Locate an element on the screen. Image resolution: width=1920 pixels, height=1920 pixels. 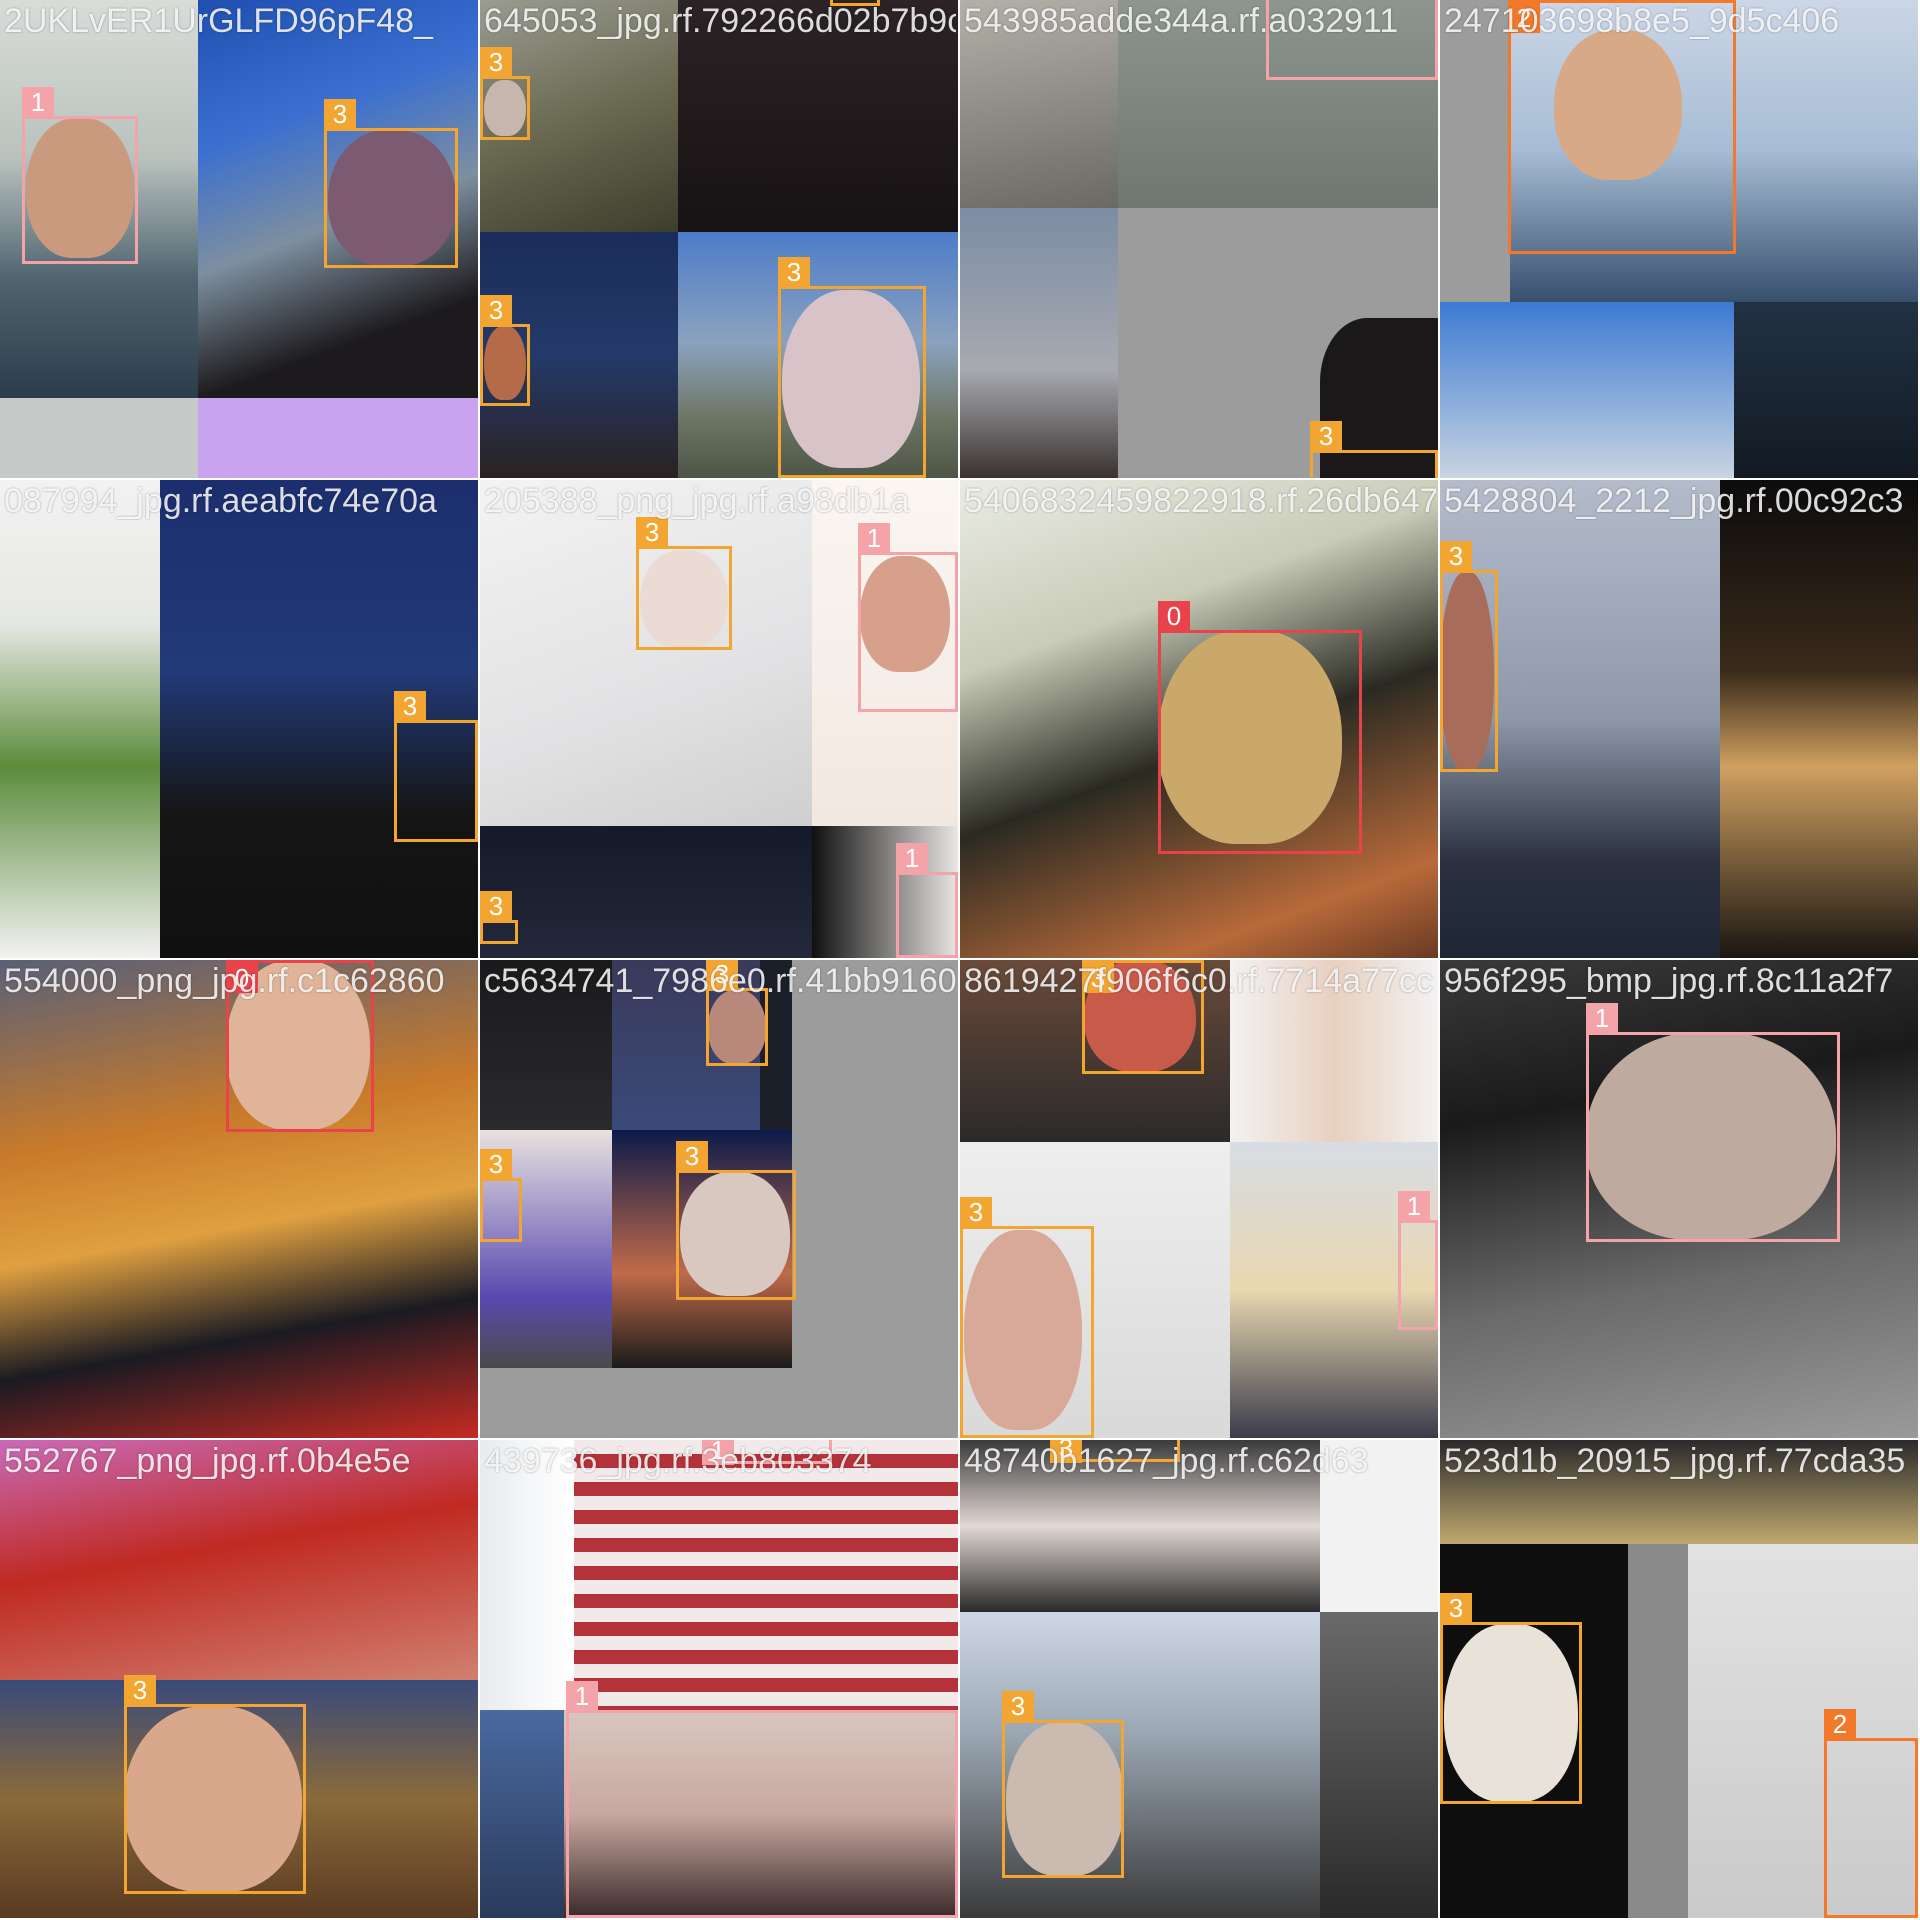
image-filename: 5406832459822918.rf.26db647e is located at coordinates (1200, 501).